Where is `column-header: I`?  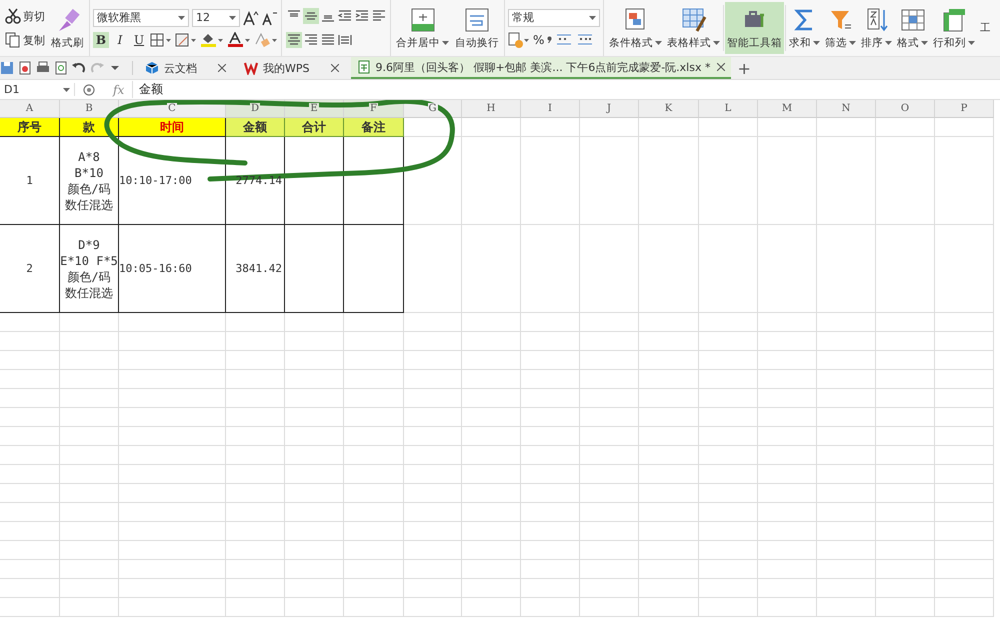 column-header: I is located at coordinates (550, 108).